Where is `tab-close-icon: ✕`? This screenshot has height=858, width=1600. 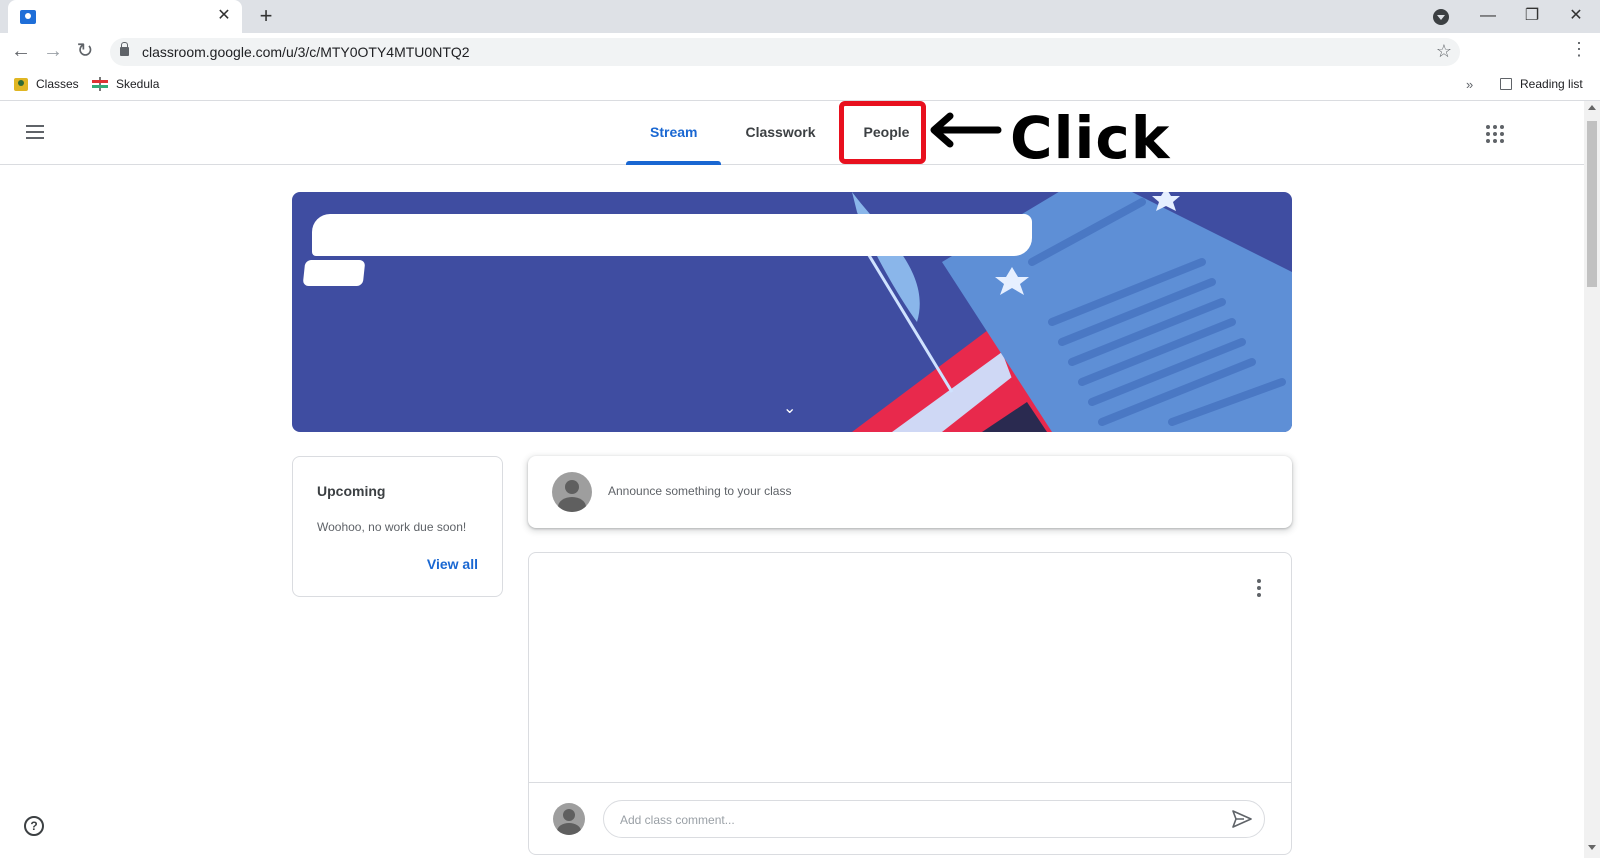 tab-close-icon: ✕ is located at coordinates (224, 16).